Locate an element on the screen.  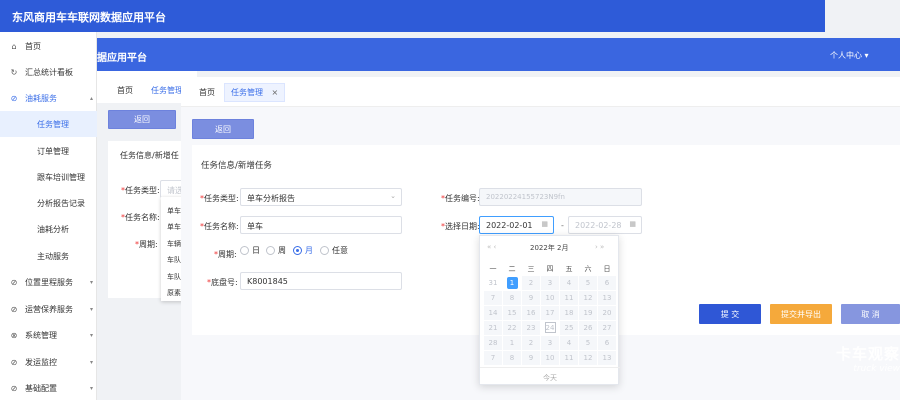
submit-export-button: 提交并导出 is located at coordinates (801, 314).